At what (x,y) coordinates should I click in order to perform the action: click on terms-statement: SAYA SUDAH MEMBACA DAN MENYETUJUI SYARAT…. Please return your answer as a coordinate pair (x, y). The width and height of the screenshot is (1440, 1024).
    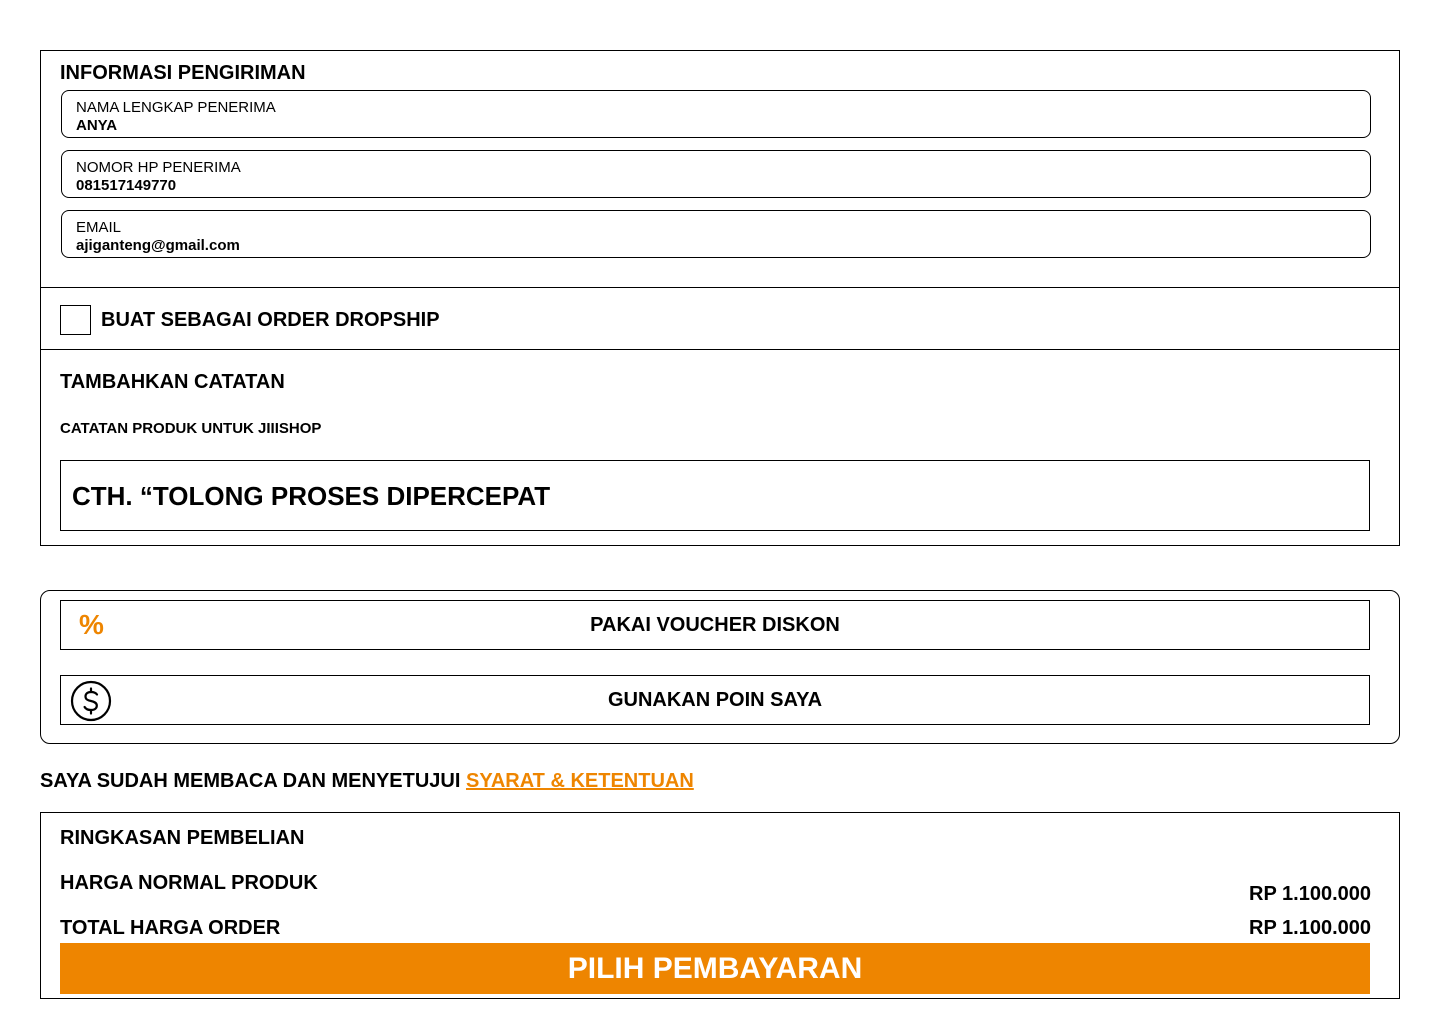
    Looking at the image, I should click on (367, 781).